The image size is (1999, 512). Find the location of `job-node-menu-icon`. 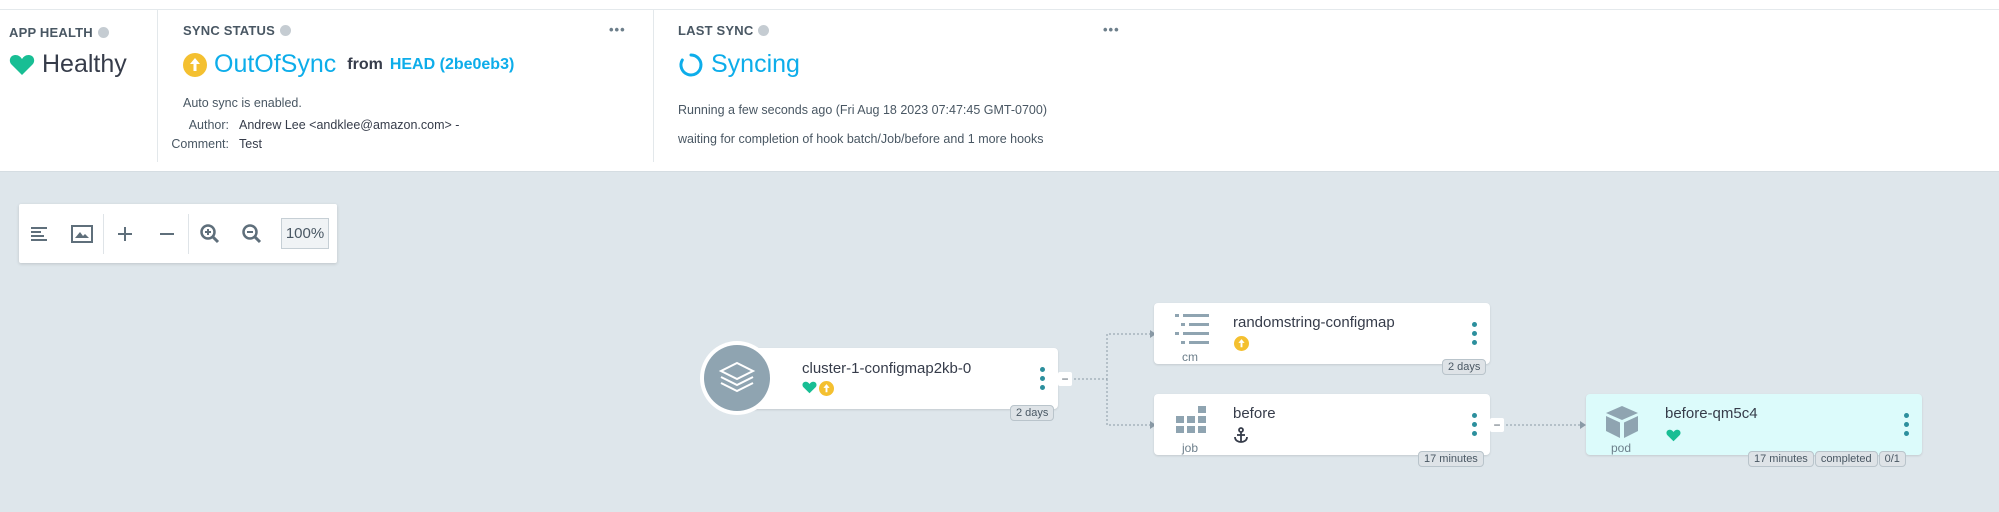

job-node-menu-icon is located at coordinates (1475, 424).